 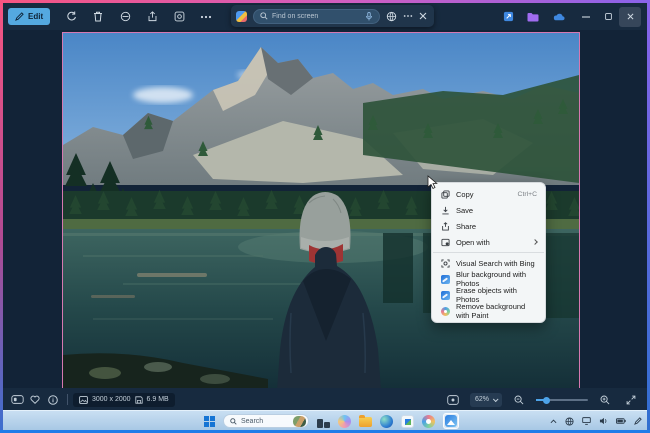 I want to click on chevron-up-icon, so click(x=553, y=421).